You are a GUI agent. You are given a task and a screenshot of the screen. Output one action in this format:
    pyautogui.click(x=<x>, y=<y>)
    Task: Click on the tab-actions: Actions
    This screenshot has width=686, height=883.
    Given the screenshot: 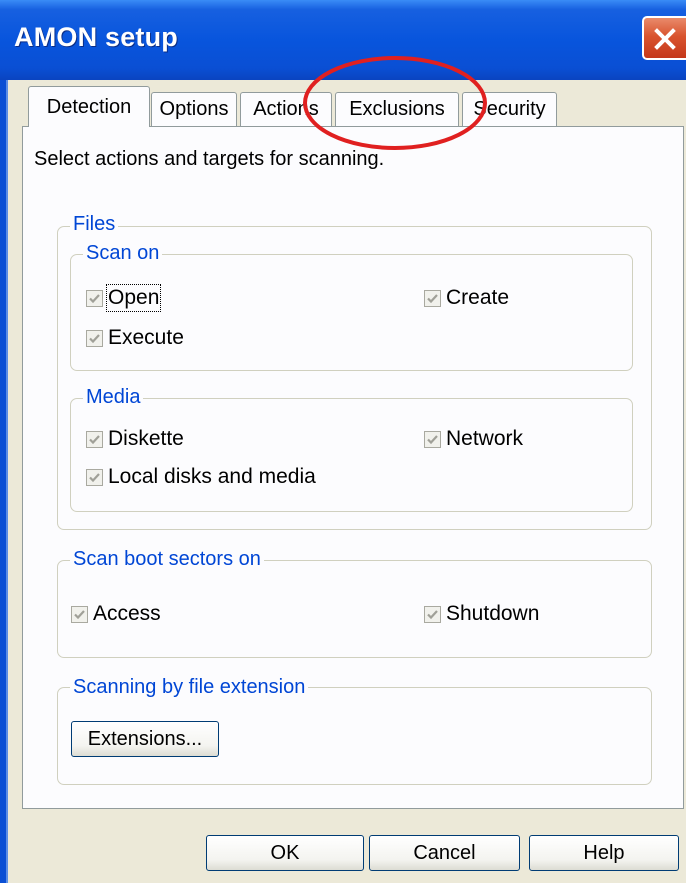 What is the action you would take?
    pyautogui.click(x=286, y=109)
    